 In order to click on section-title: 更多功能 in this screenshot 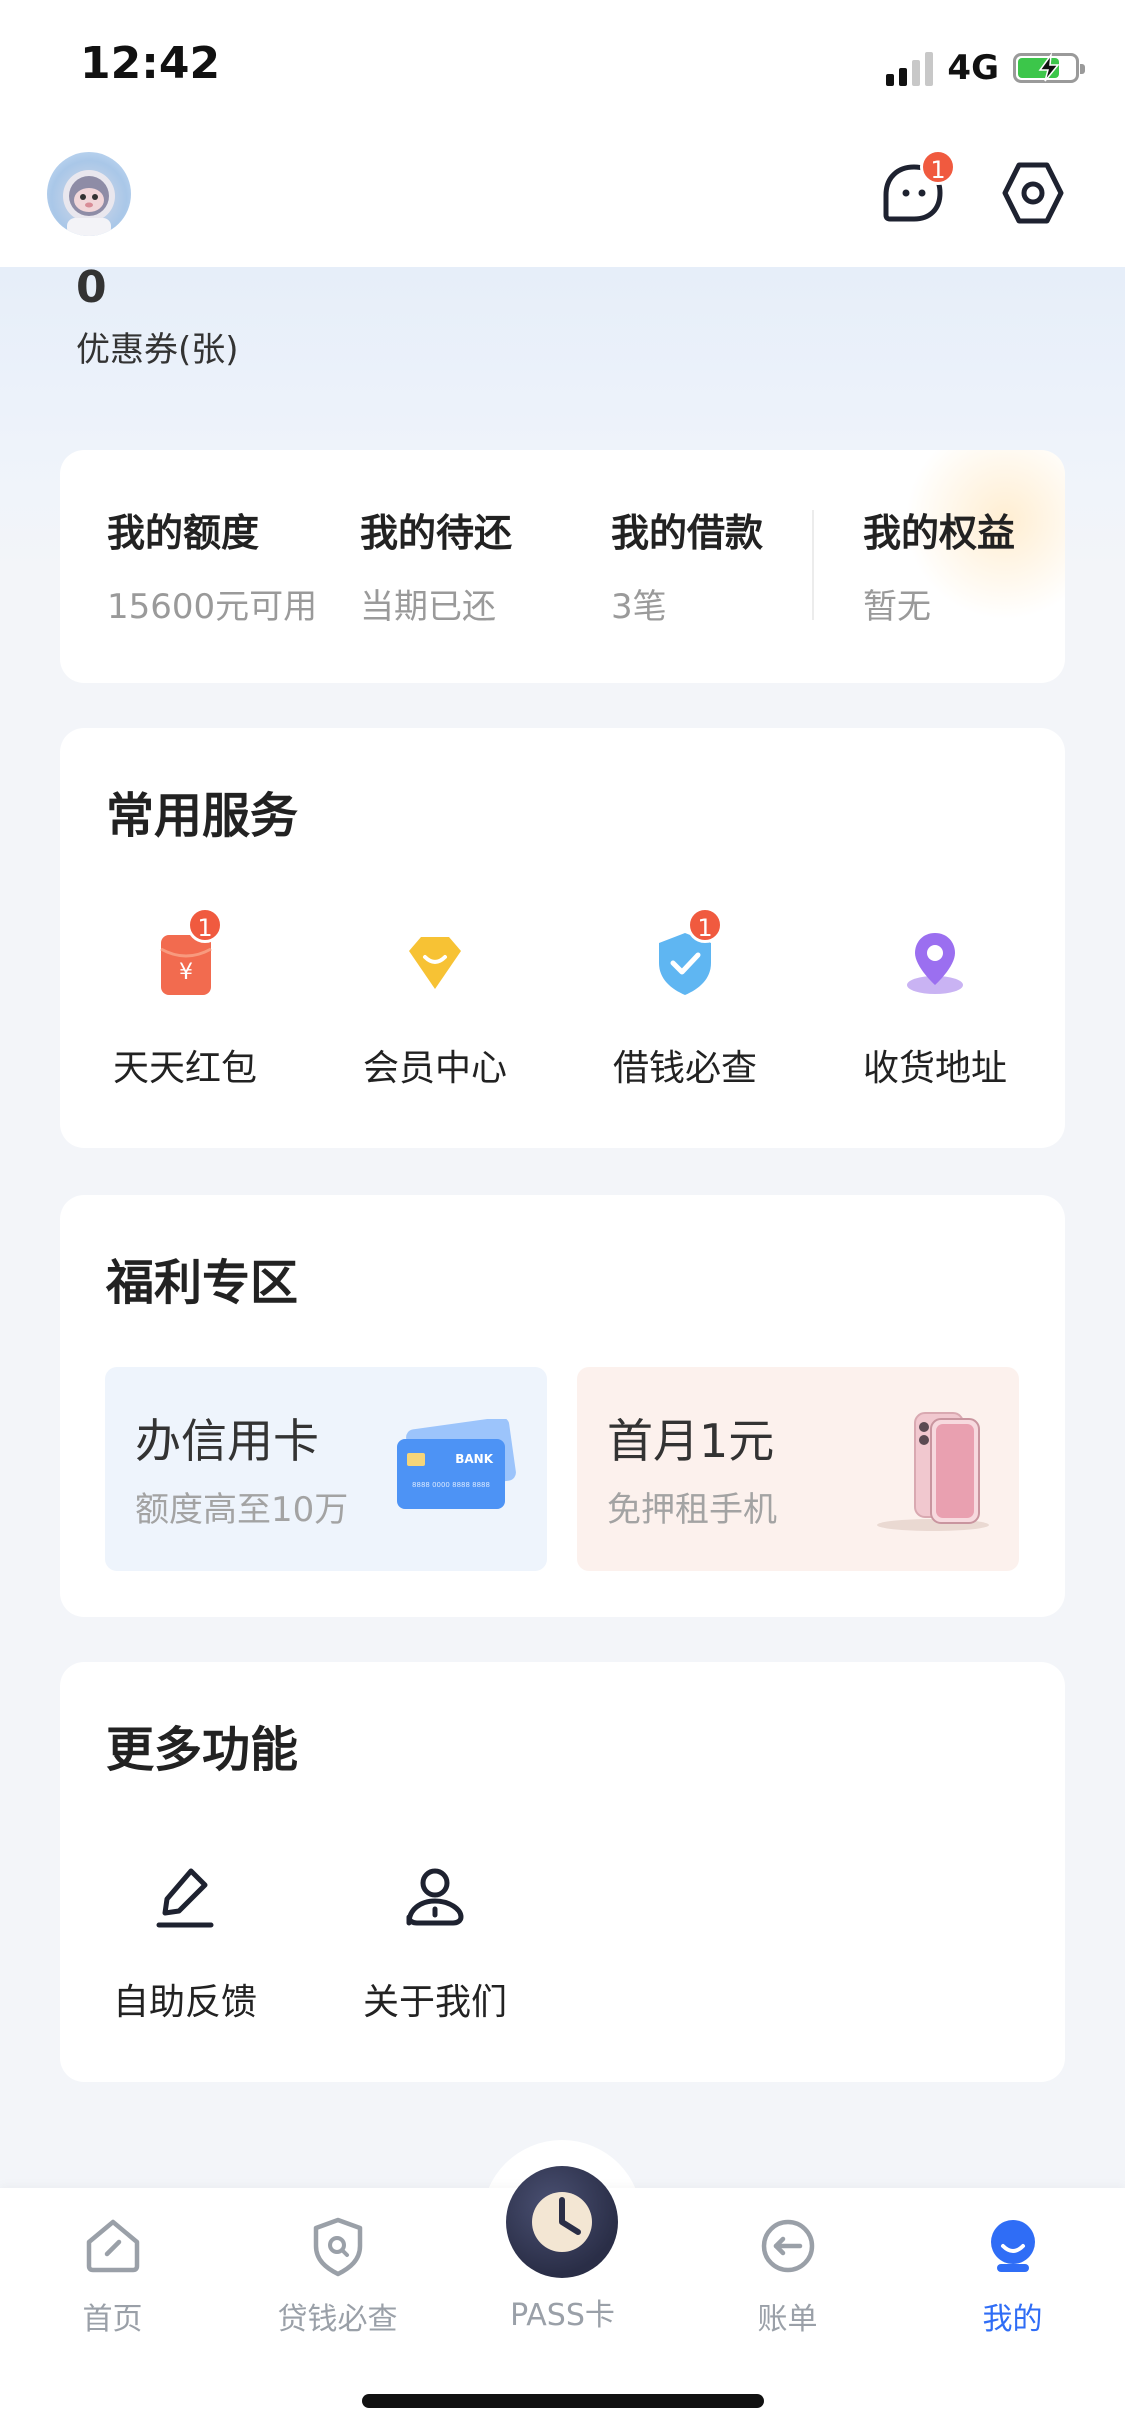, I will do `click(202, 1750)`.